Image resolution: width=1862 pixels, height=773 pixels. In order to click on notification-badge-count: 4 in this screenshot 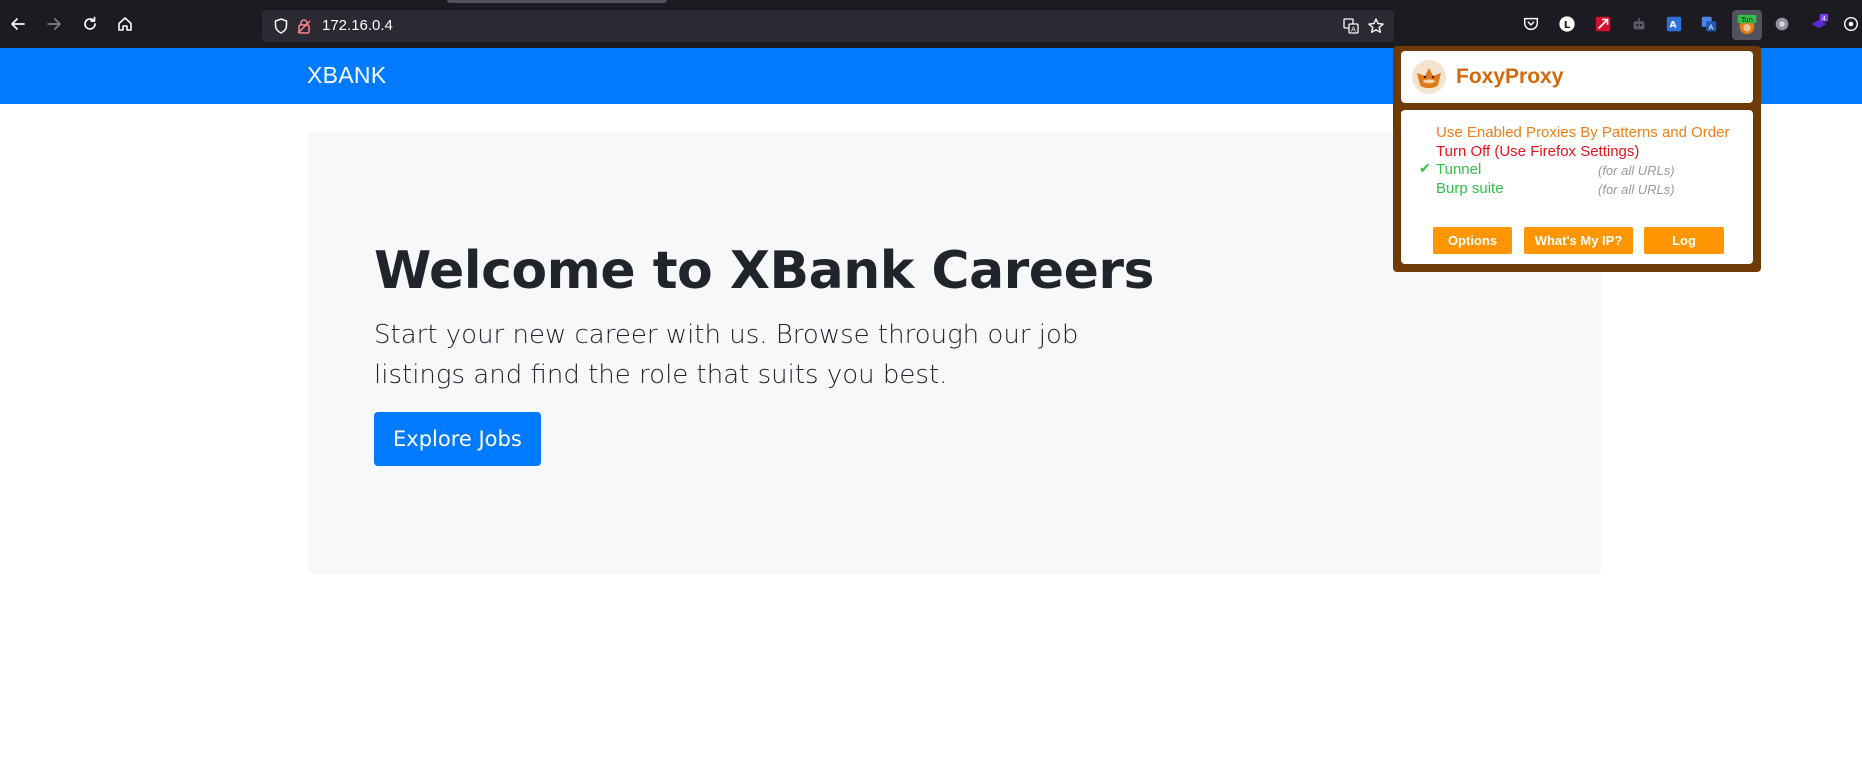, I will do `click(1824, 18)`.